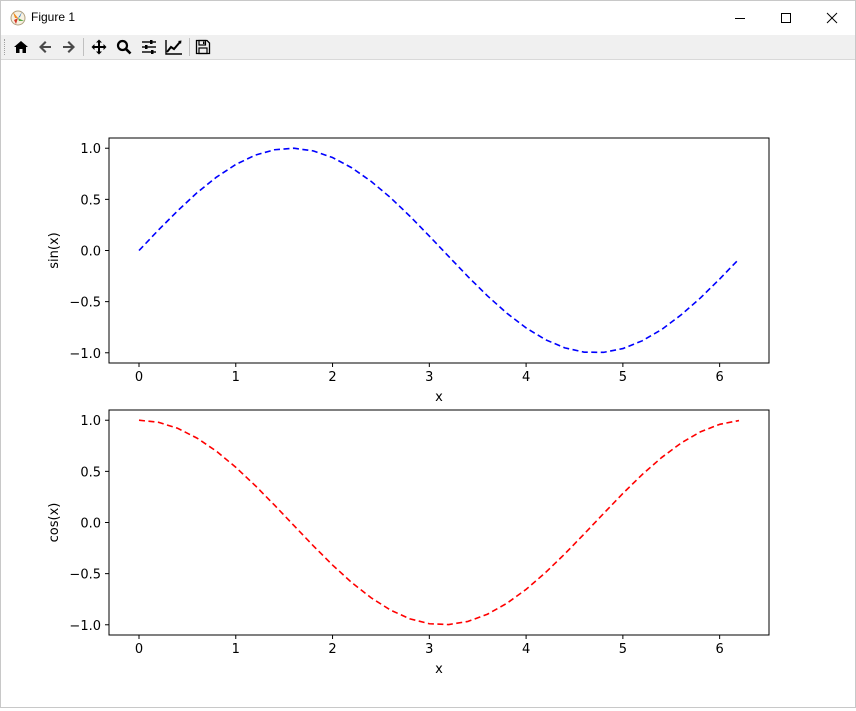 The width and height of the screenshot is (856, 711). What do you see at coordinates (236, 377) in the screenshot?
I see `chart-1-xtick-label: 1` at bounding box center [236, 377].